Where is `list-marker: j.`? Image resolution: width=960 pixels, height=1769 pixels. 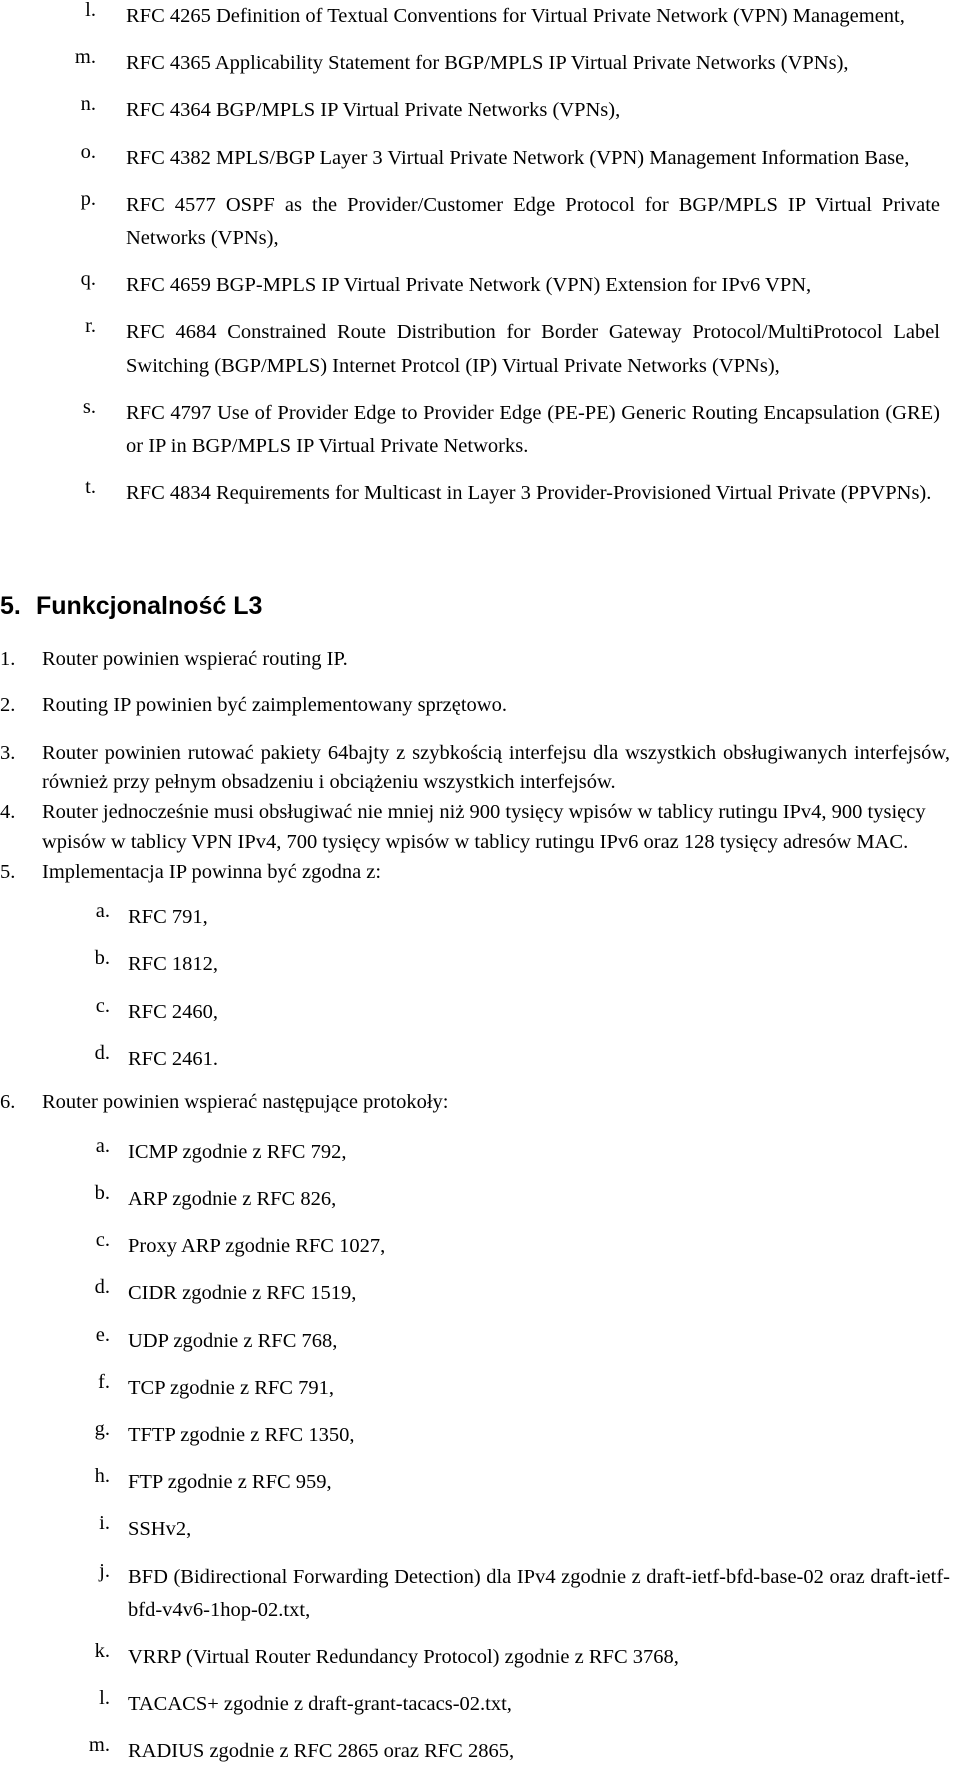 list-marker: j. is located at coordinates (104, 1570).